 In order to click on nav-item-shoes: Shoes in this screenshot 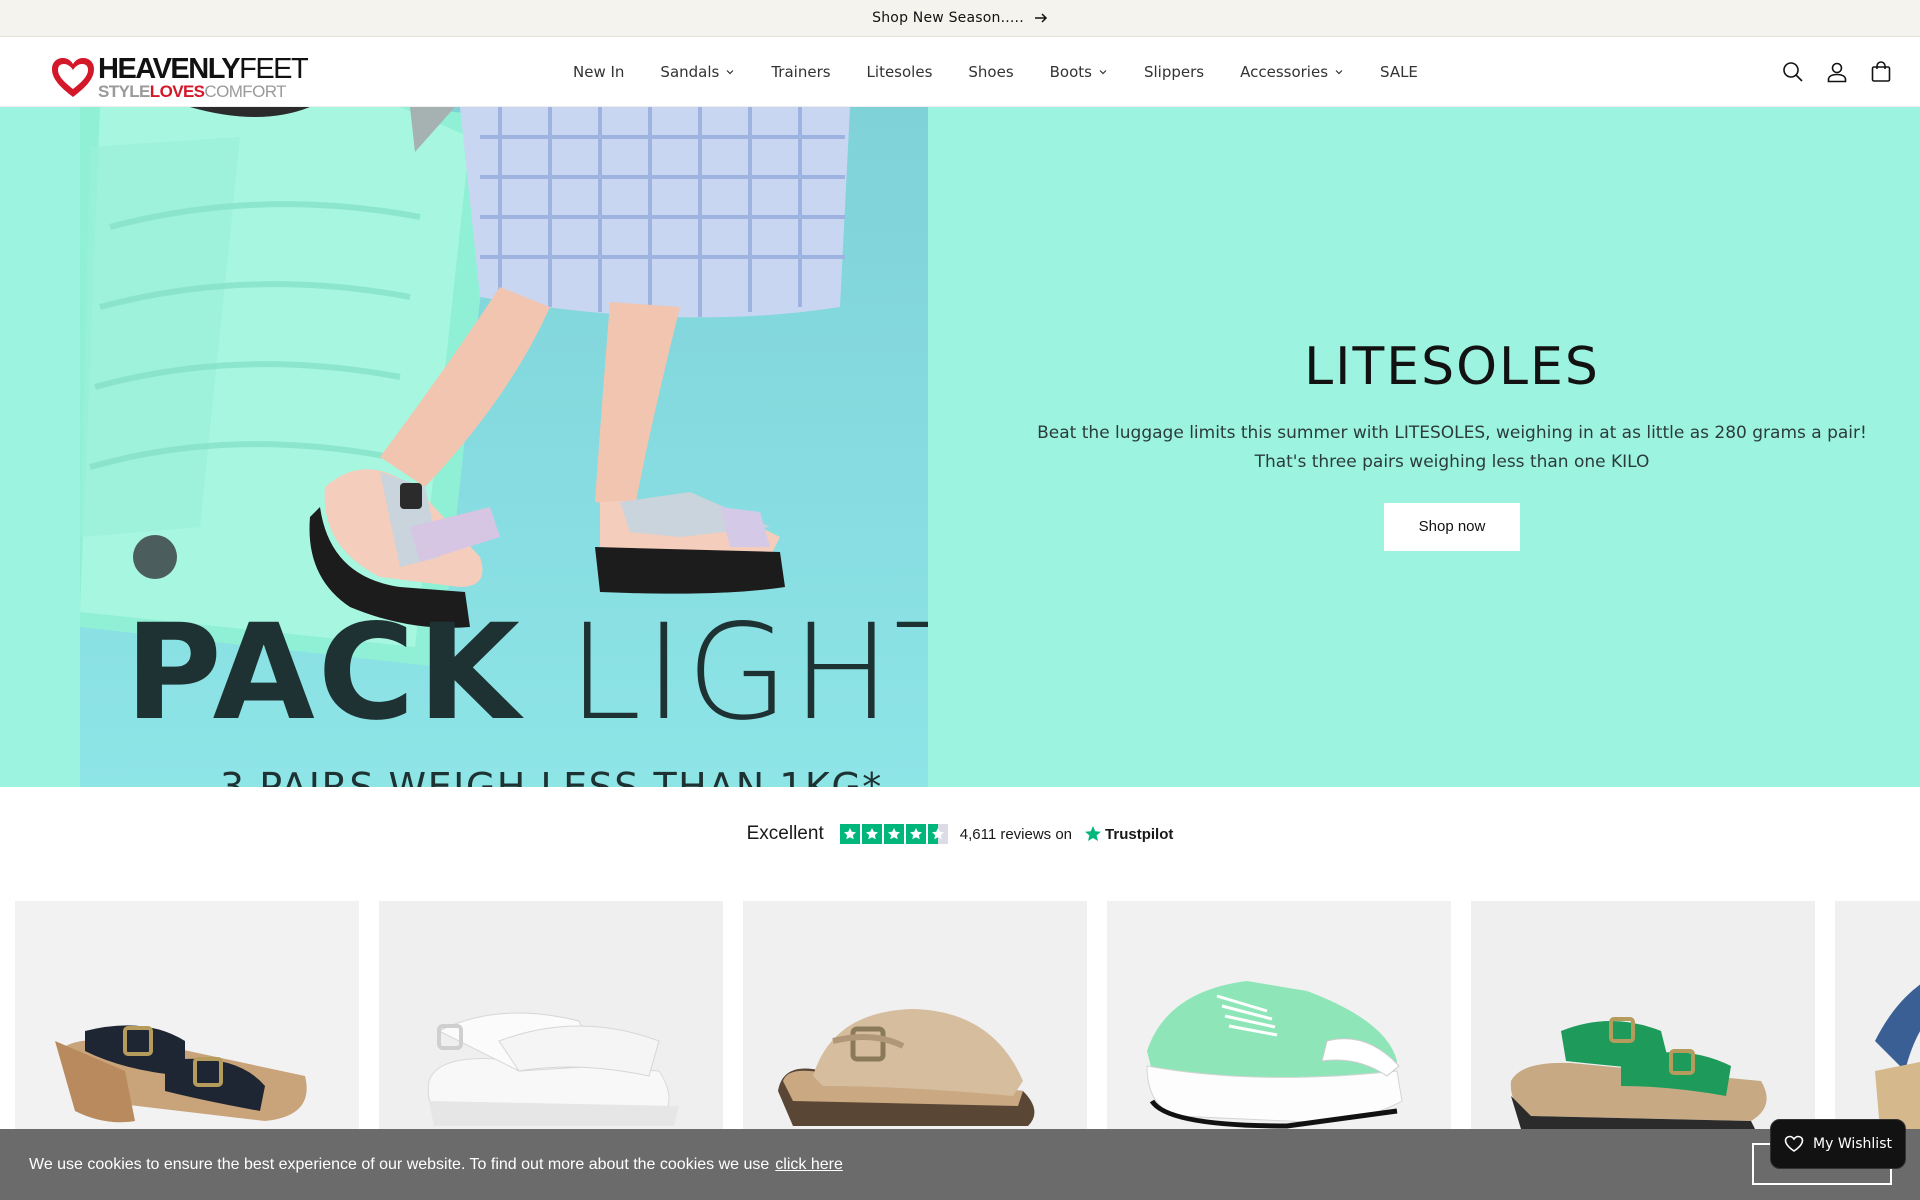, I will do `click(990, 72)`.